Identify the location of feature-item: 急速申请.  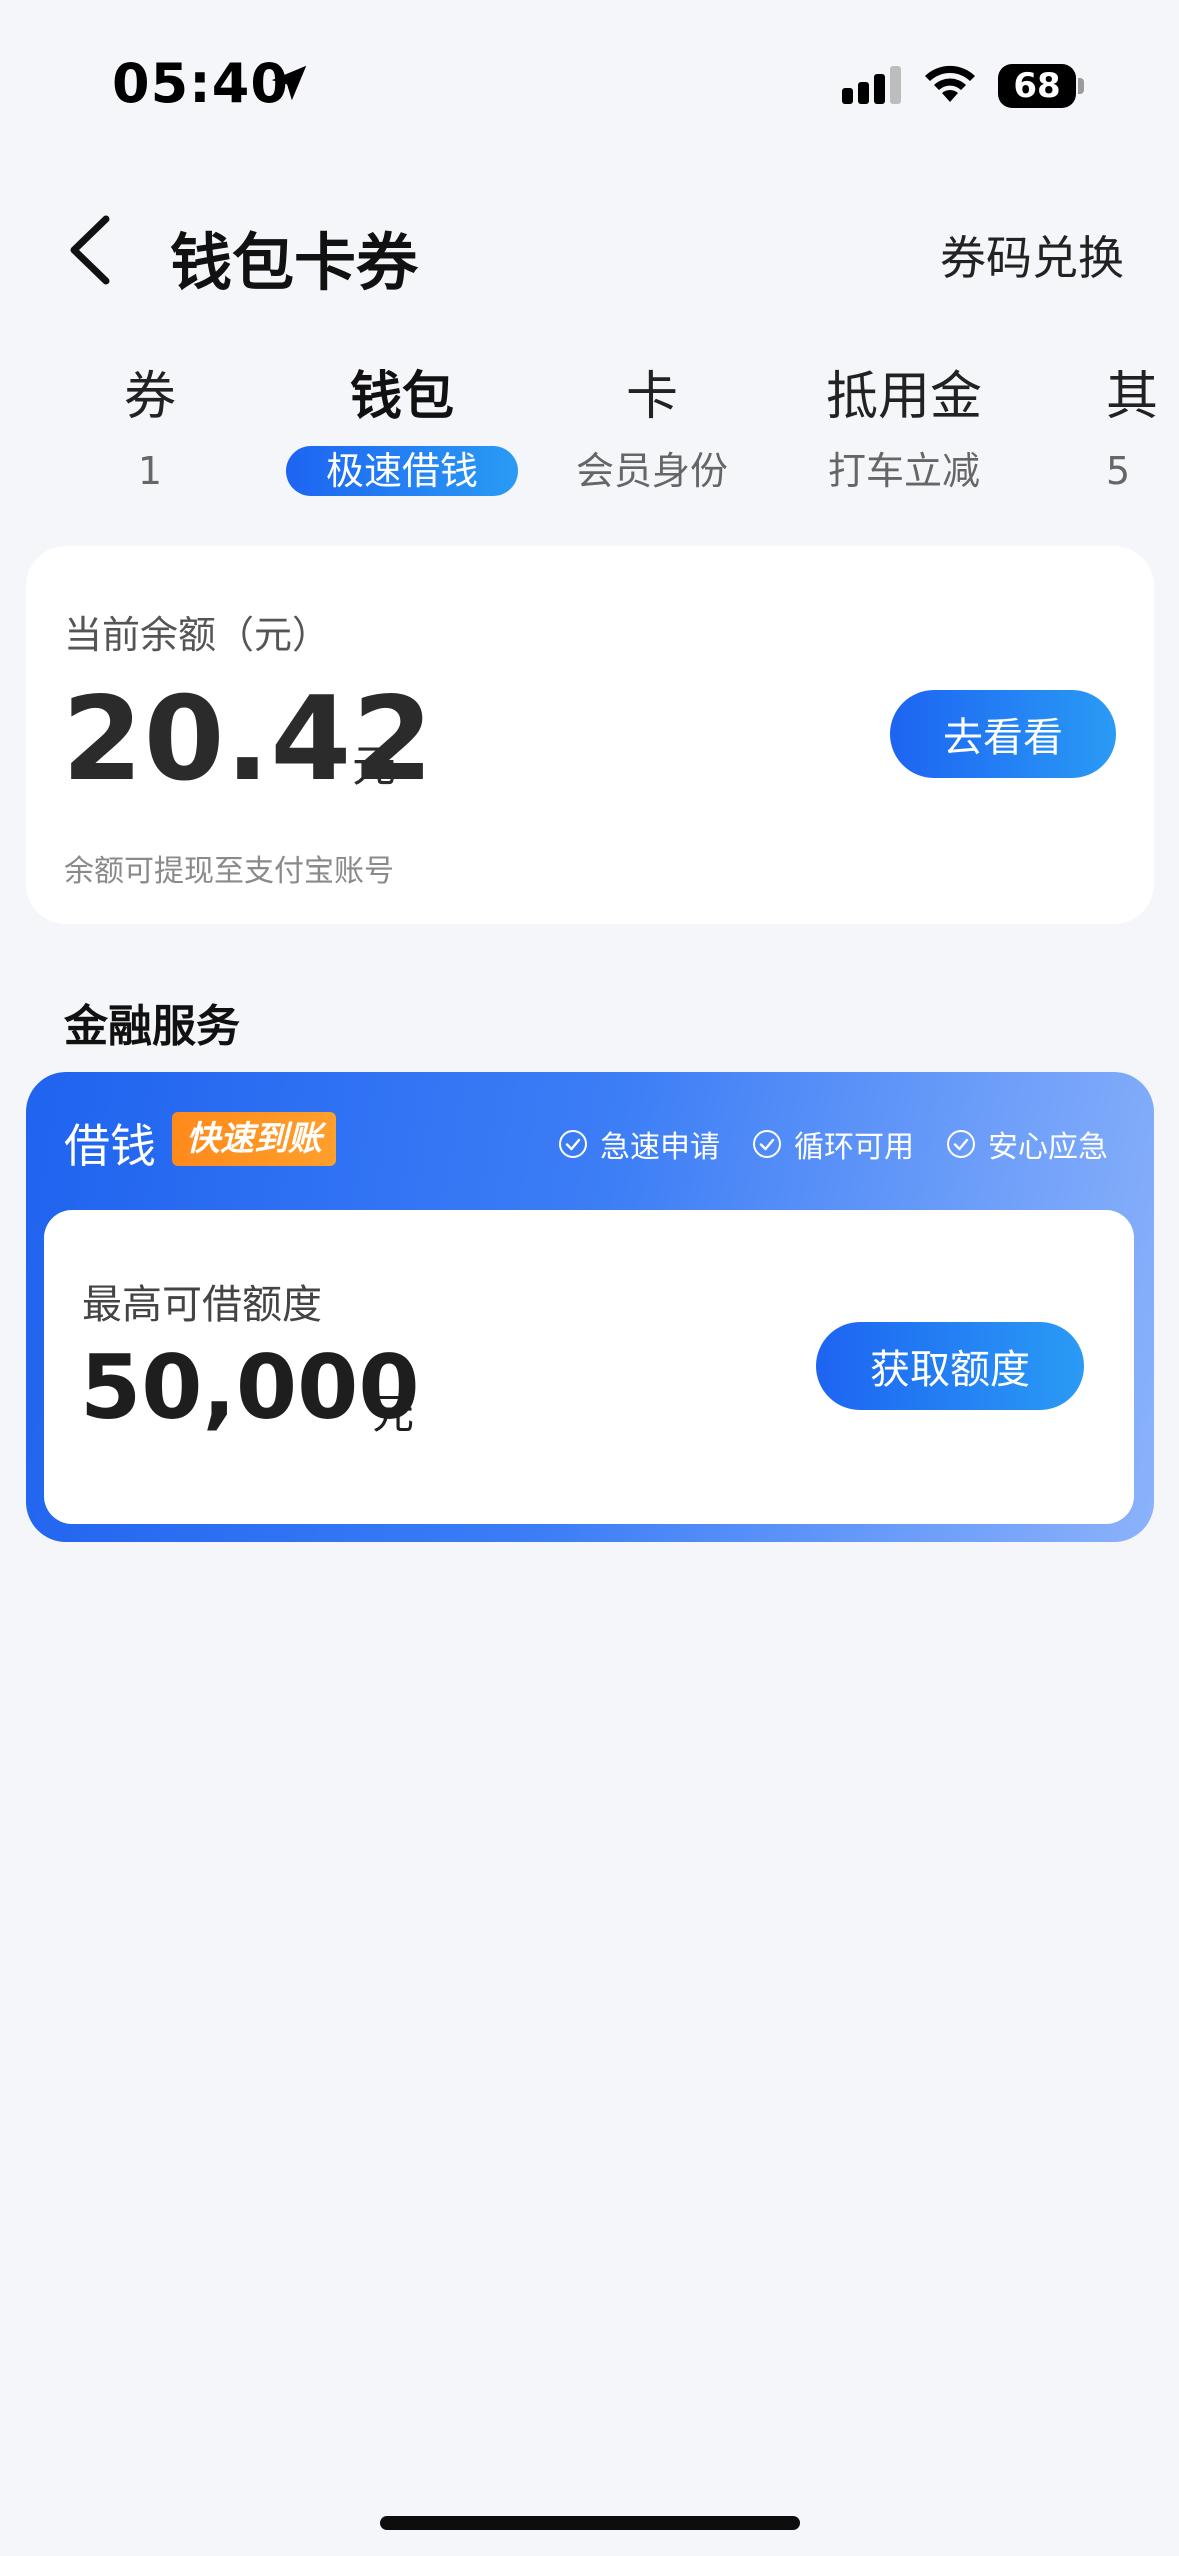
(639, 1144).